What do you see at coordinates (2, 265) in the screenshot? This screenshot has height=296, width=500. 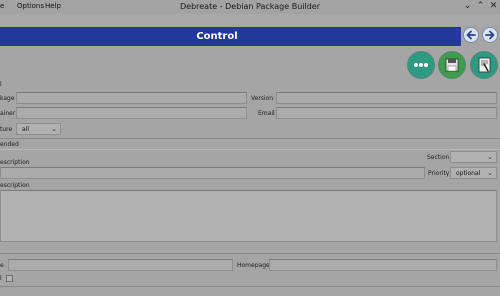 I see `source-label: e` at bounding box center [2, 265].